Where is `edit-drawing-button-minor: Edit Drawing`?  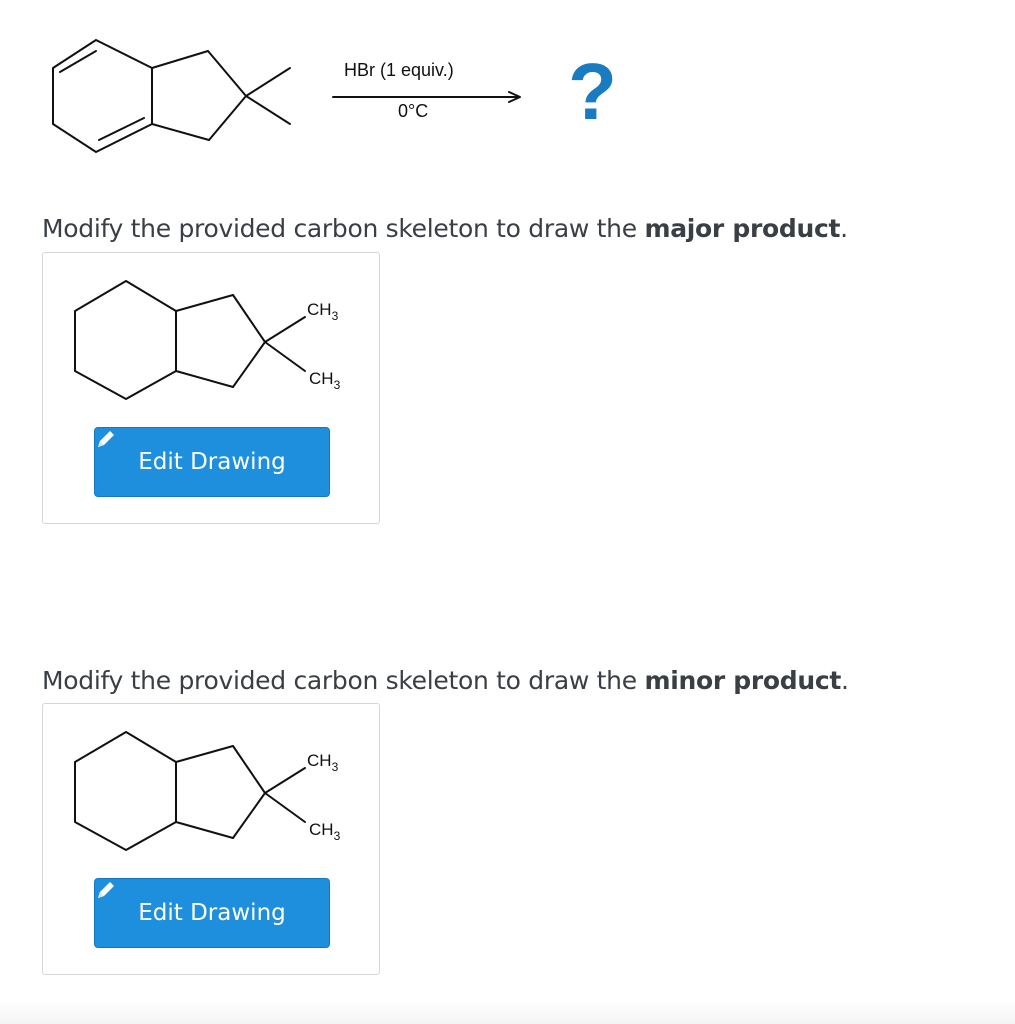
edit-drawing-button-minor: Edit Drawing is located at coordinates (212, 913).